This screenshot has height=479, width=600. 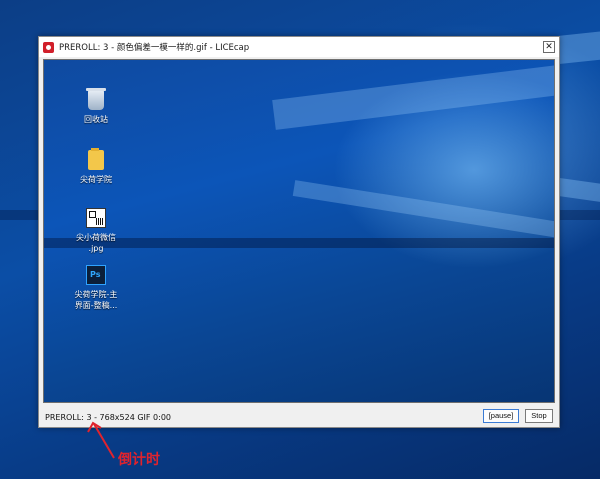 I want to click on annotation-label: 倒计时, so click(x=139, y=460).